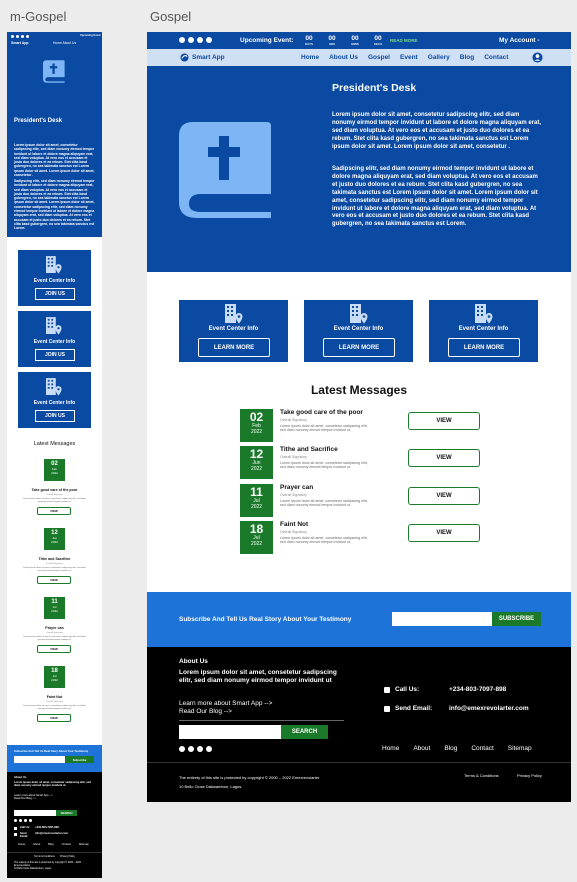  I want to click on latest-messages-title: Latest Messages, so click(359, 390).